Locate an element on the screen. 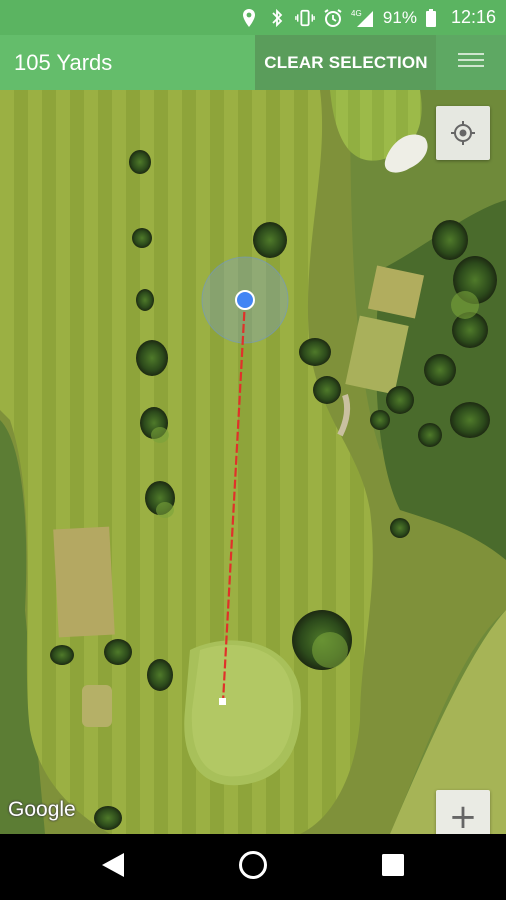 The image size is (506, 900). crosshair-location-icon is located at coordinates (463, 133).